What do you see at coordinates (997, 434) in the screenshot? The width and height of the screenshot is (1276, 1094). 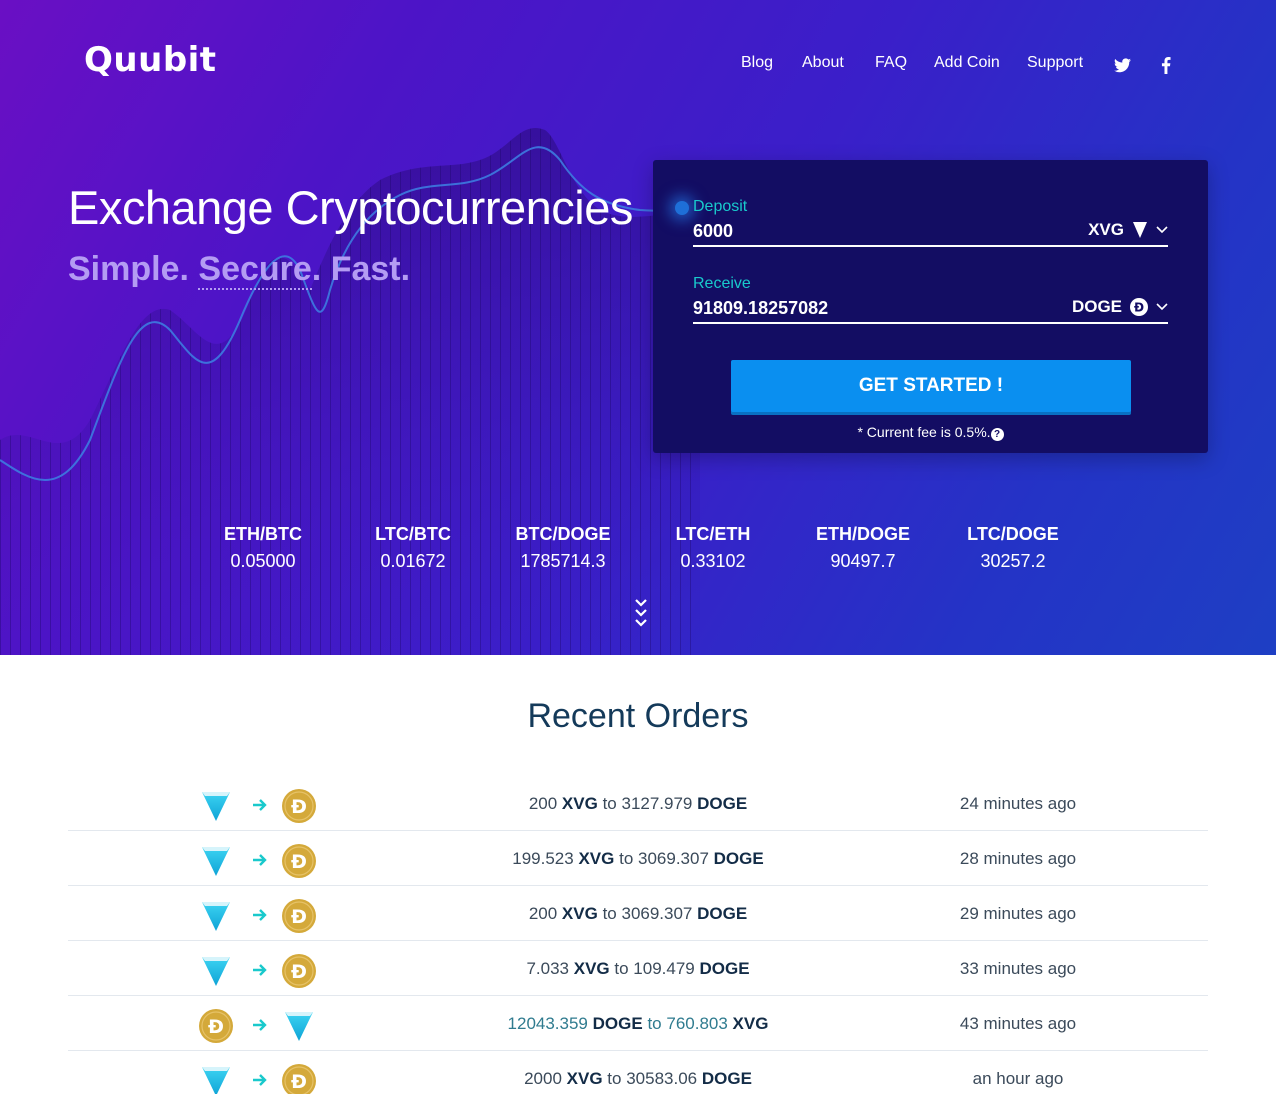 I see `help-icon: ?` at bounding box center [997, 434].